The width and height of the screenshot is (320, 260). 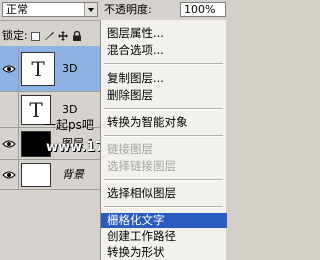 I want to click on layer-thumbnail-white, so click(x=36, y=174).